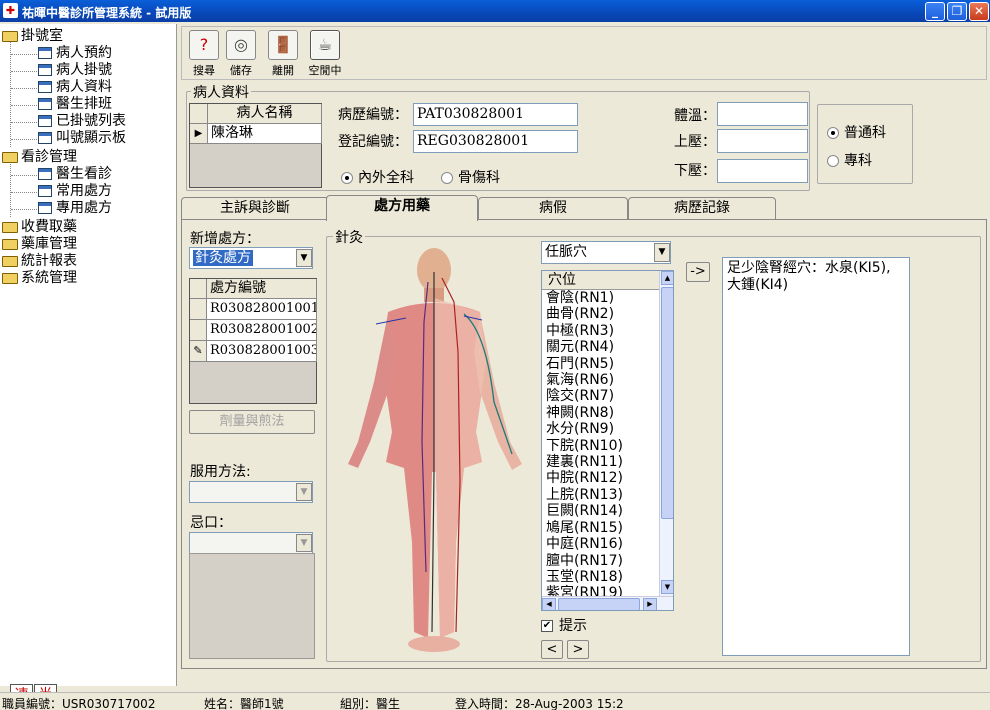 The height and width of the screenshot is (710, 990). What do you see at coordinates (82, 121) in the screenshot?
I see `tree-item-registered-list: 已掛號列表` at bounding box center [82, 121].